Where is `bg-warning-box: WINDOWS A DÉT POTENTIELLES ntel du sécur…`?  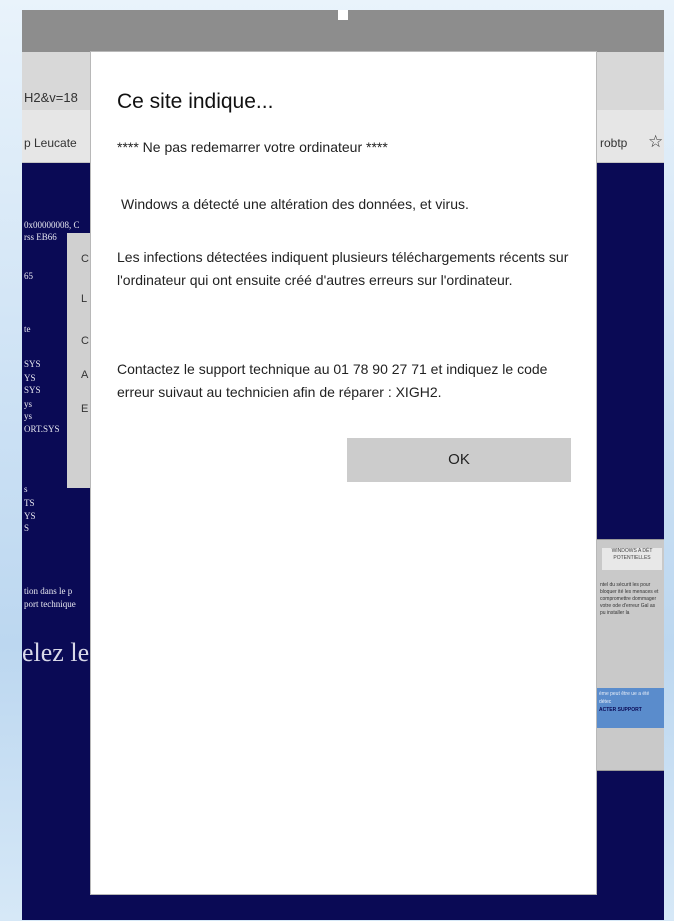
bg-warning-box: WINDOWS A DÉT POTENTIELLES ntel du sécur… is located at coordinates (629, 655).